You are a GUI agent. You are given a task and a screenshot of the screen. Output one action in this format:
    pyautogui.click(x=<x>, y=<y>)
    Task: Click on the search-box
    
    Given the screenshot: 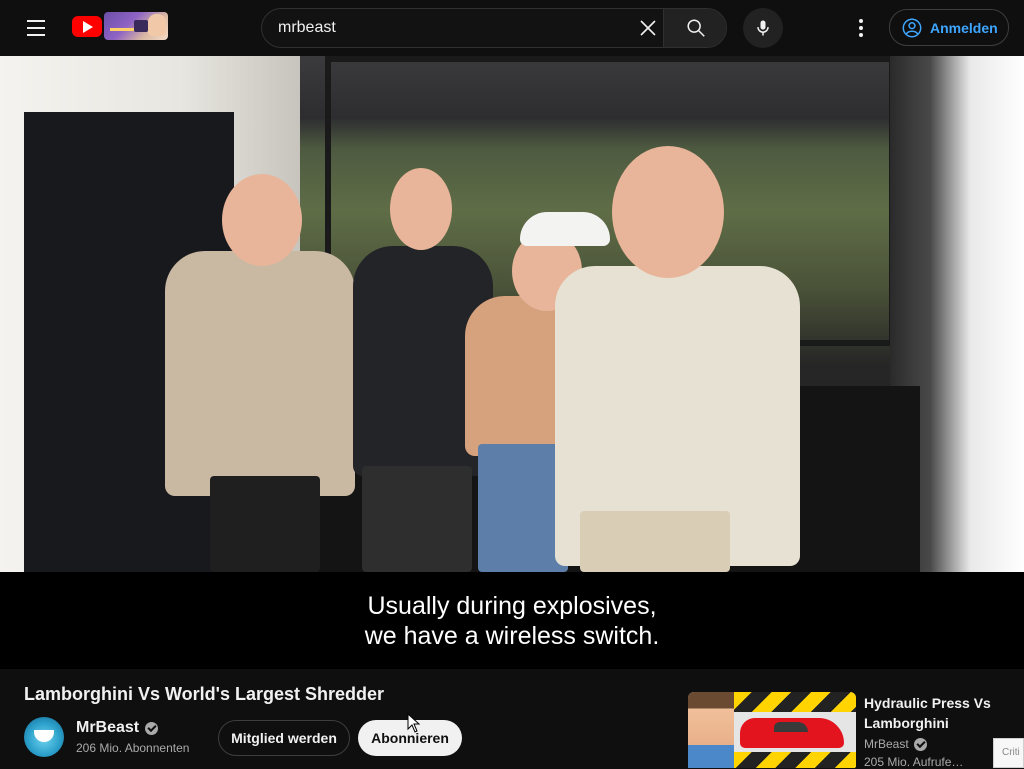 What is the action you would take?
    pyautogui.click(x=494, y=28)
    